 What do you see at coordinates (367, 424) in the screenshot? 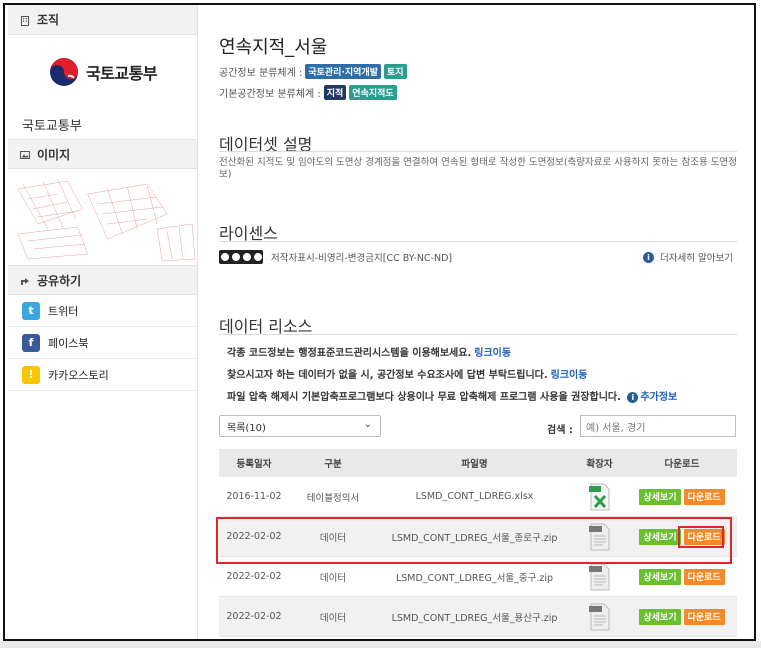
I see `chevron-down-icon: ⌄` at bounding box center [367, 424].